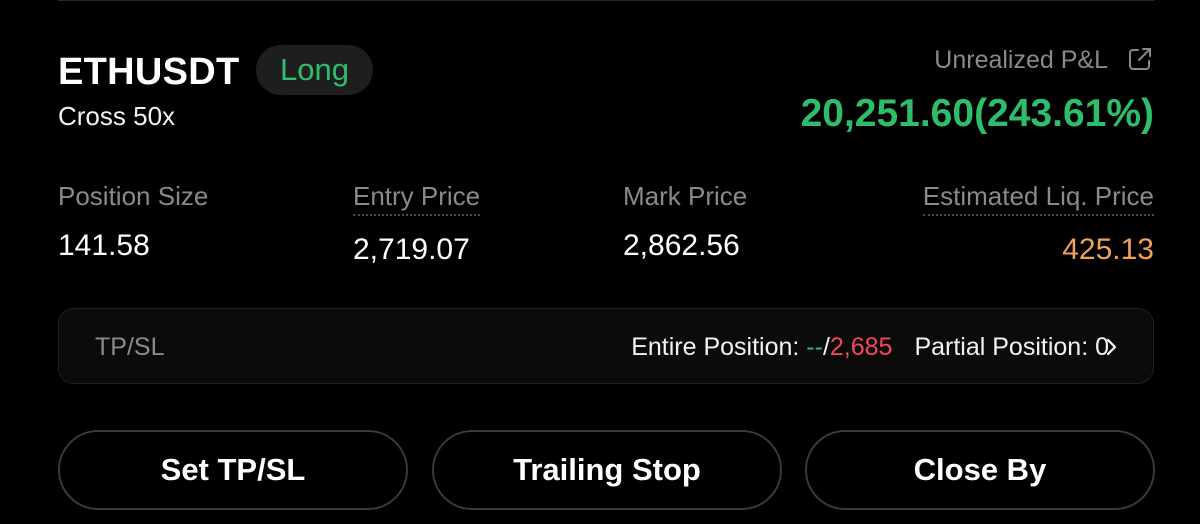 This screenshot has height=524, width=1200. I want to click on mark-price-label: Mark Price, so click(685, 196).